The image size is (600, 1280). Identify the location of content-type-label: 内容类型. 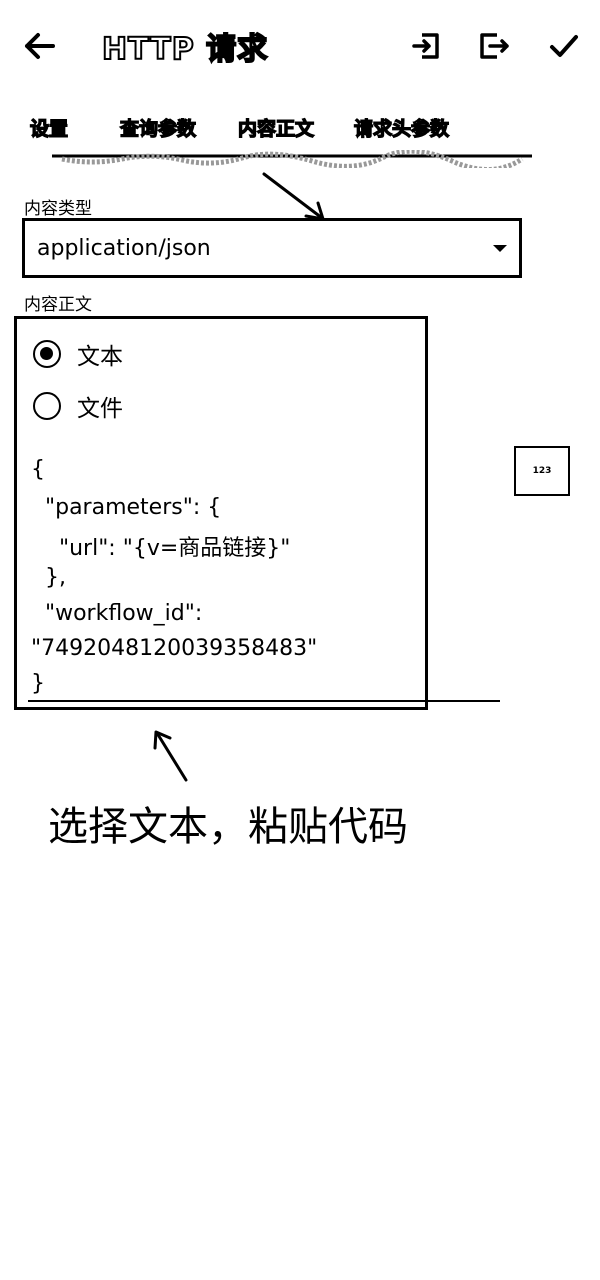
(58, 209).